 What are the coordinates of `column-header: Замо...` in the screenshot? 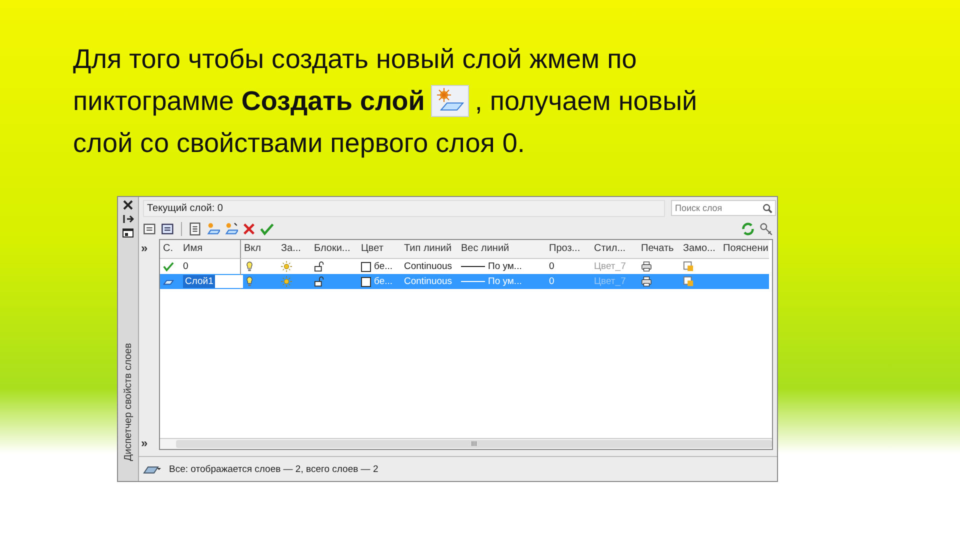 It's located at (700, 249).